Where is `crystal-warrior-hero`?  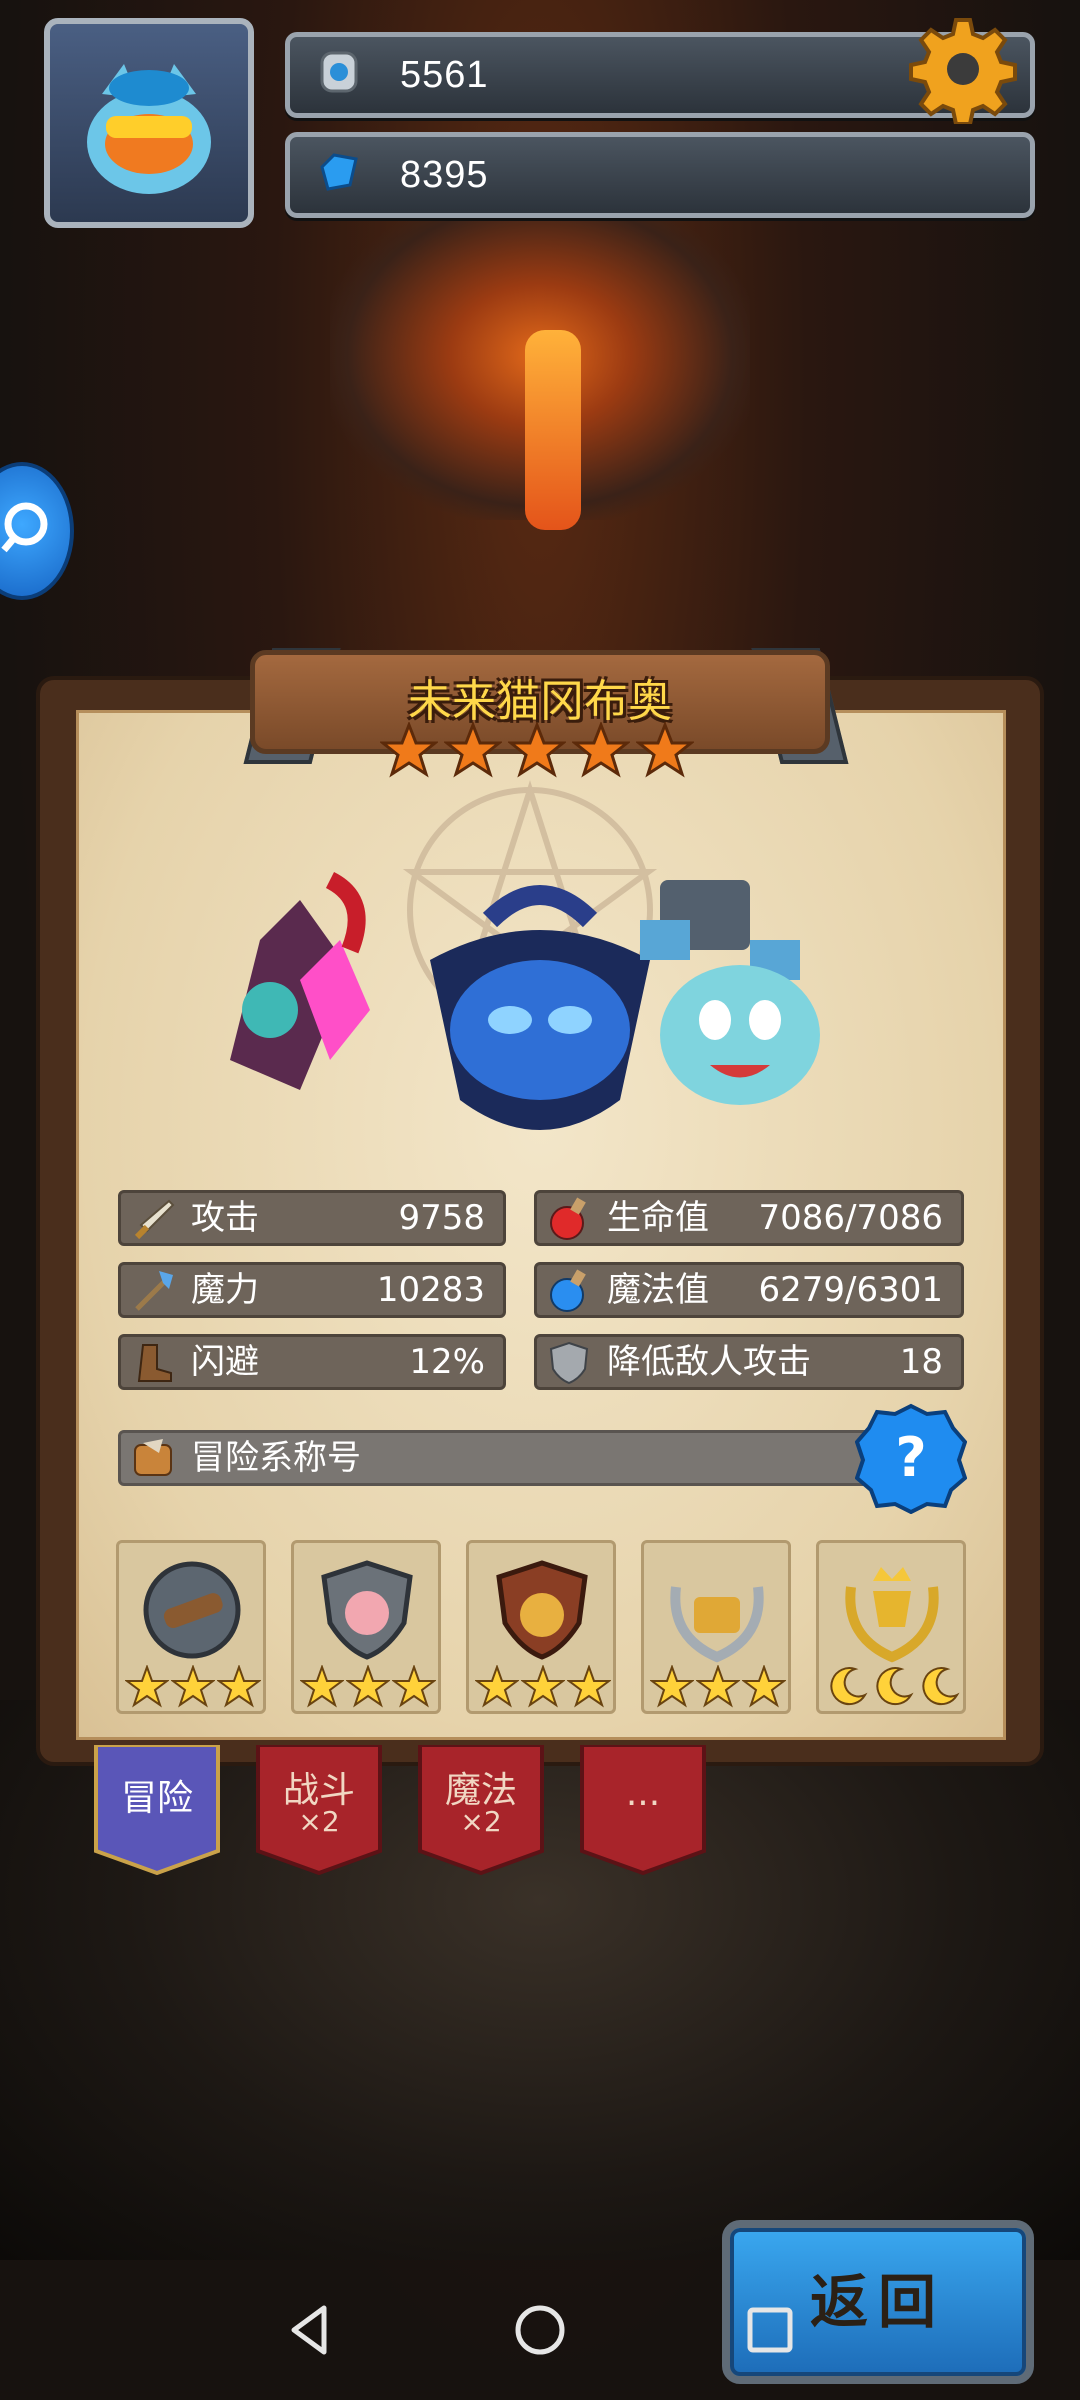
crystal-warrior-hero is located at coordinates (300, 980).